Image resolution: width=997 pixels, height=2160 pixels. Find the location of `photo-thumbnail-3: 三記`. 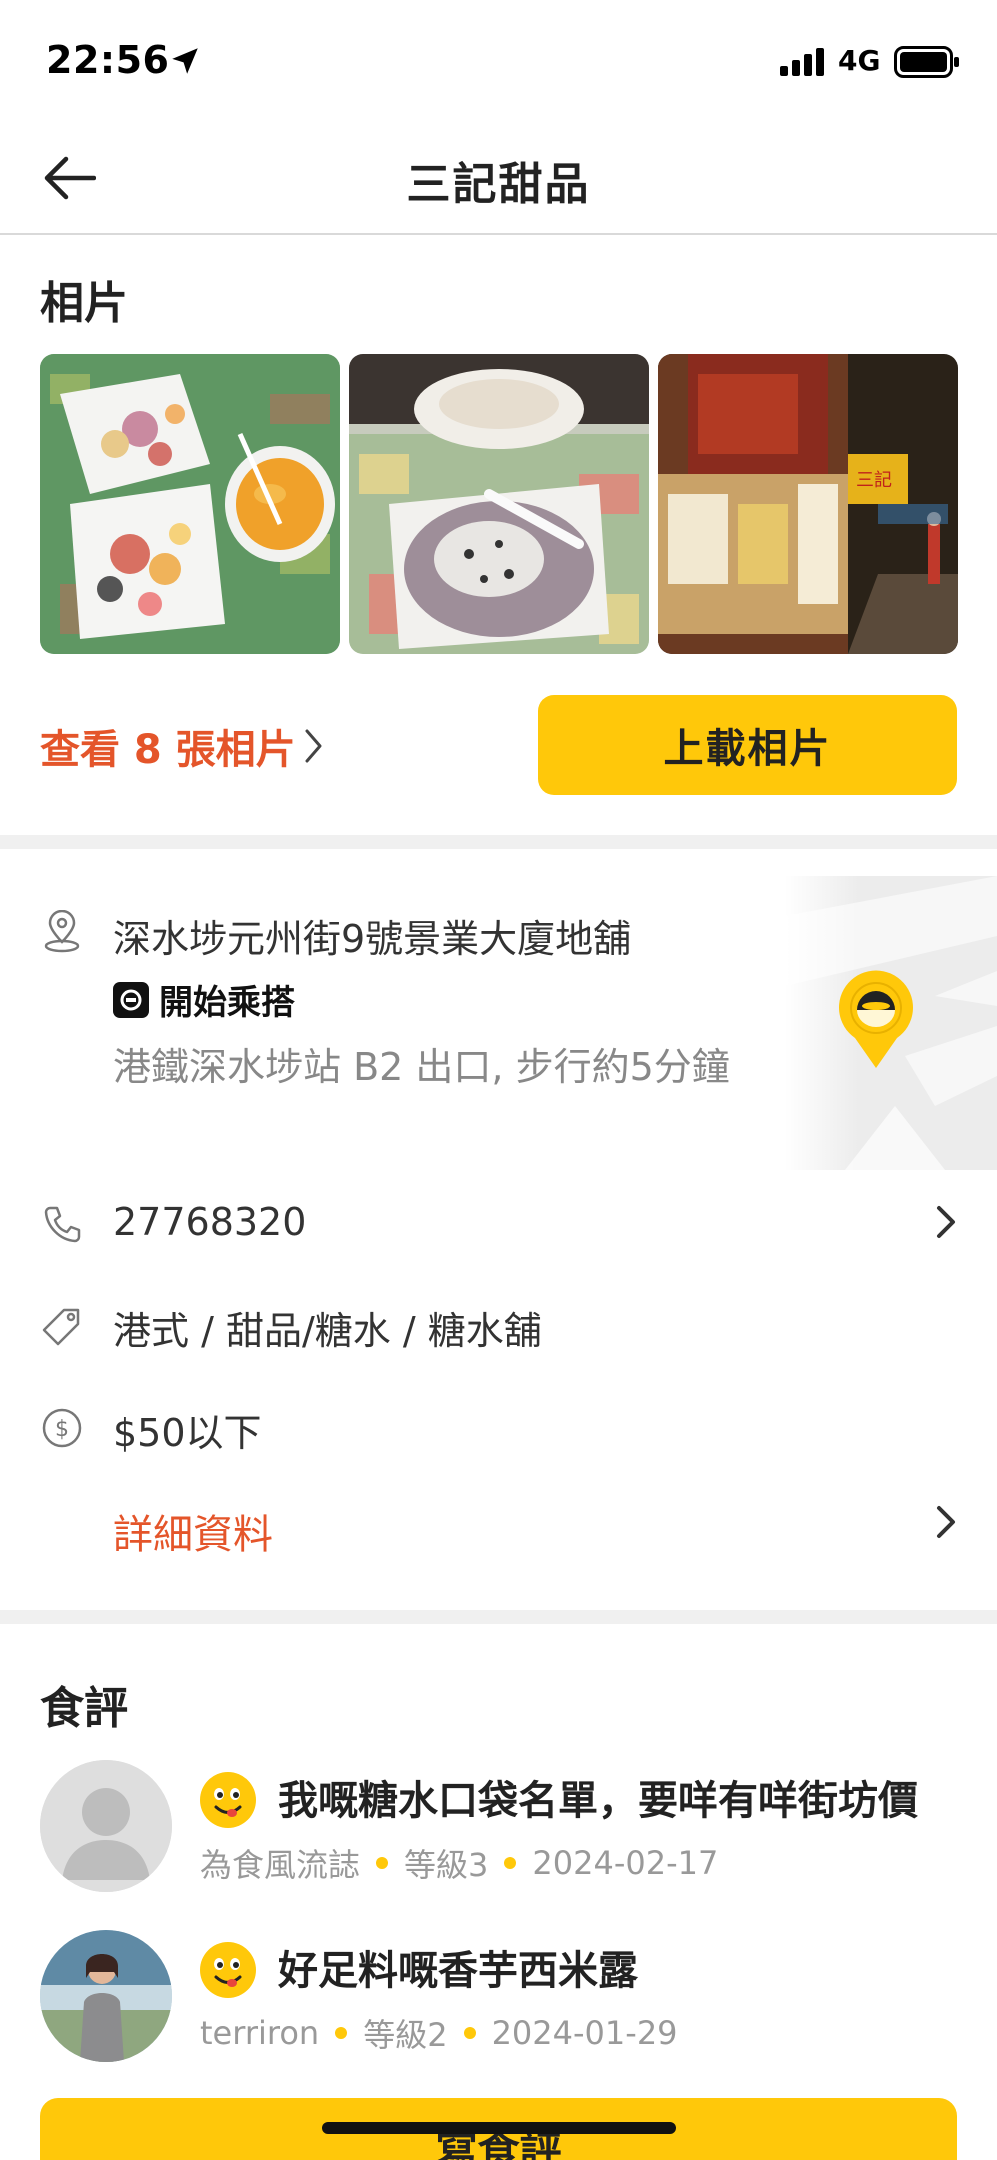

photo-thumbnail-3: 三記 is located at coordinates (808, 504).